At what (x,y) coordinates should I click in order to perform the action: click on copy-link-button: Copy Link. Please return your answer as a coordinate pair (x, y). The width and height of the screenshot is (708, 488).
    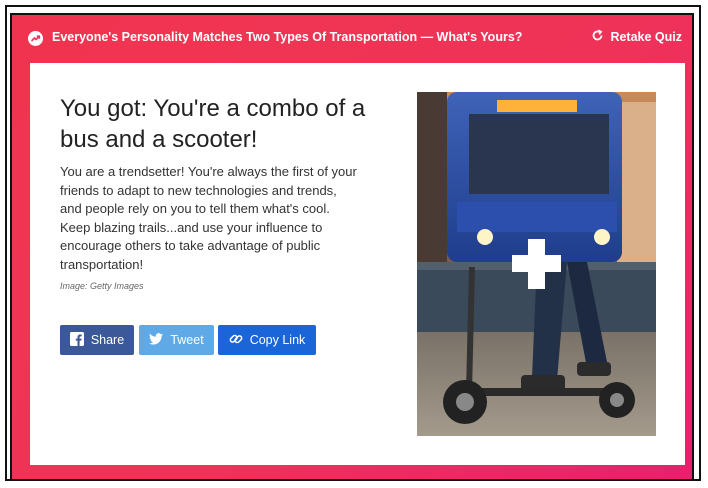
    Looking at the image, I should click on (267, 340).